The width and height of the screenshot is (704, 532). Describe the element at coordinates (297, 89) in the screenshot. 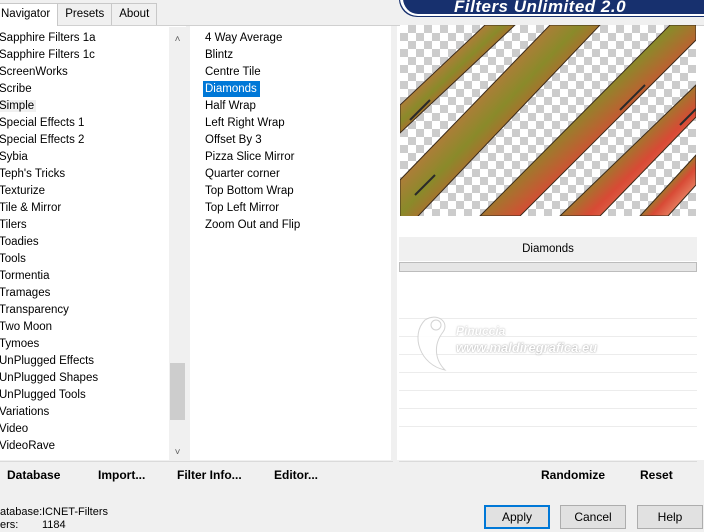

I see `filter-item: Diamonds` at that location.